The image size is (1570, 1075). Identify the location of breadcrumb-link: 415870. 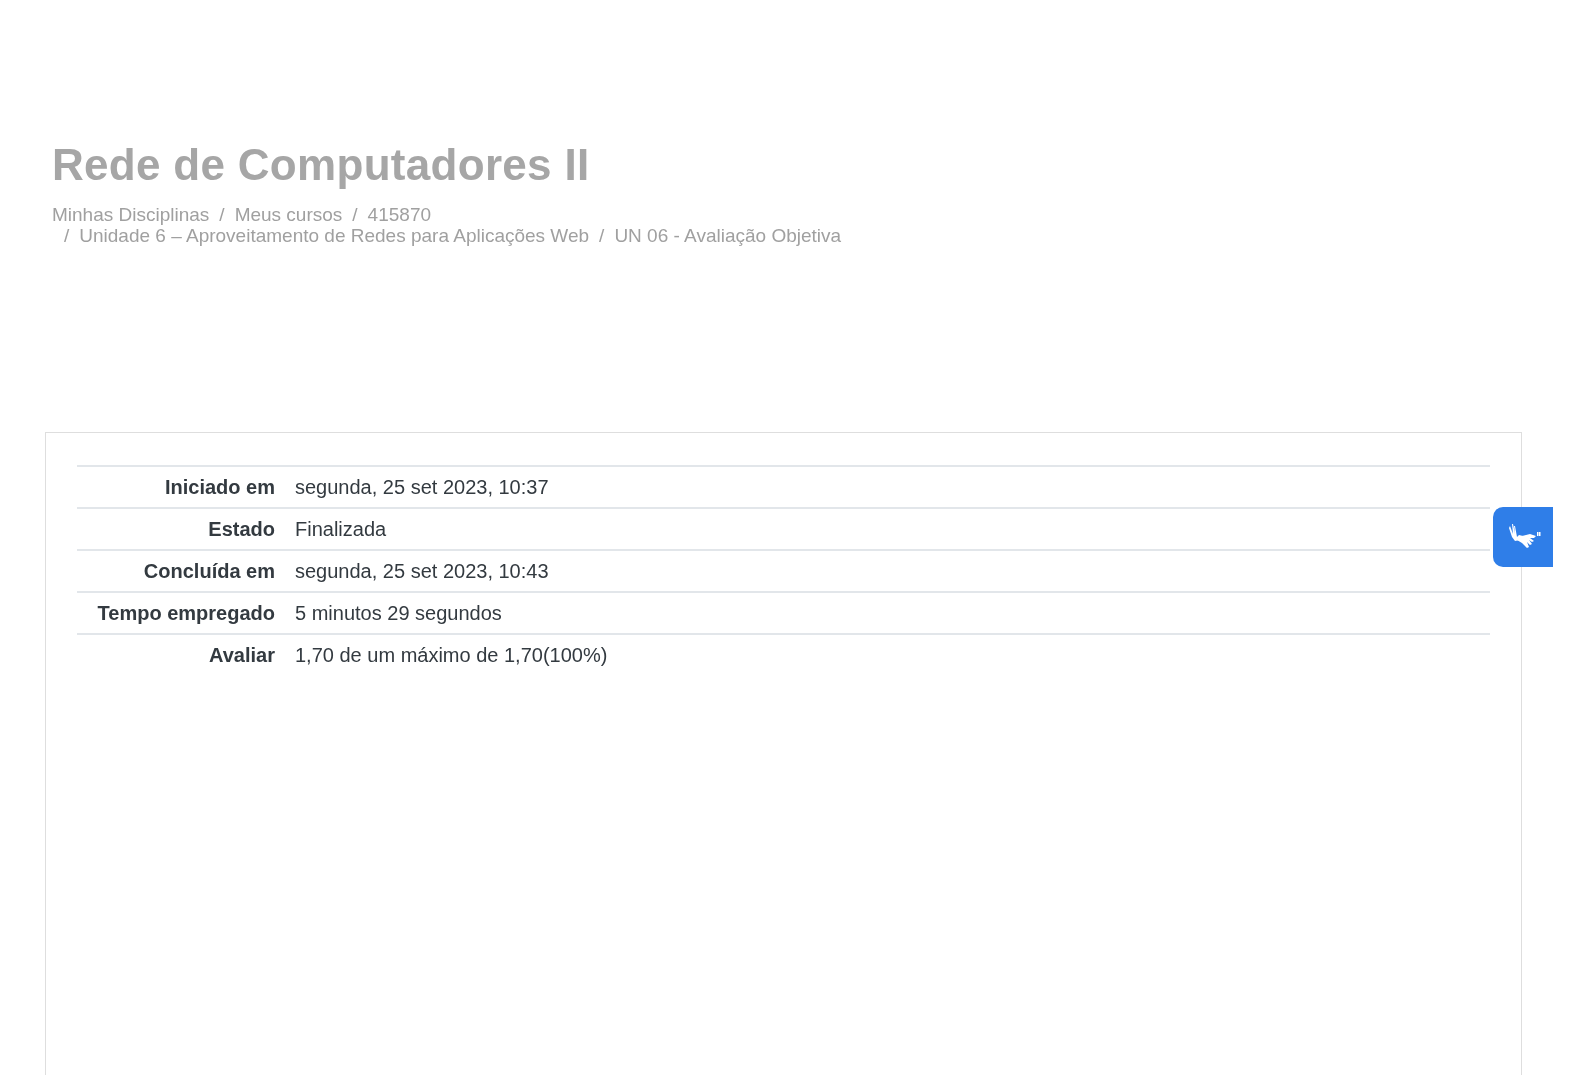
(399, 214).